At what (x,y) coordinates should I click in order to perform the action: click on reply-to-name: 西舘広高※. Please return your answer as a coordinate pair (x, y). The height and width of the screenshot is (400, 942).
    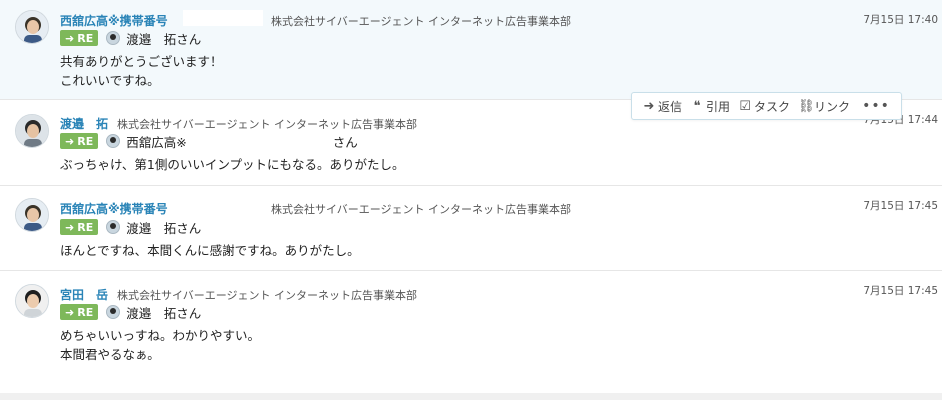
    Looking at the image, I should click on (156, 142).